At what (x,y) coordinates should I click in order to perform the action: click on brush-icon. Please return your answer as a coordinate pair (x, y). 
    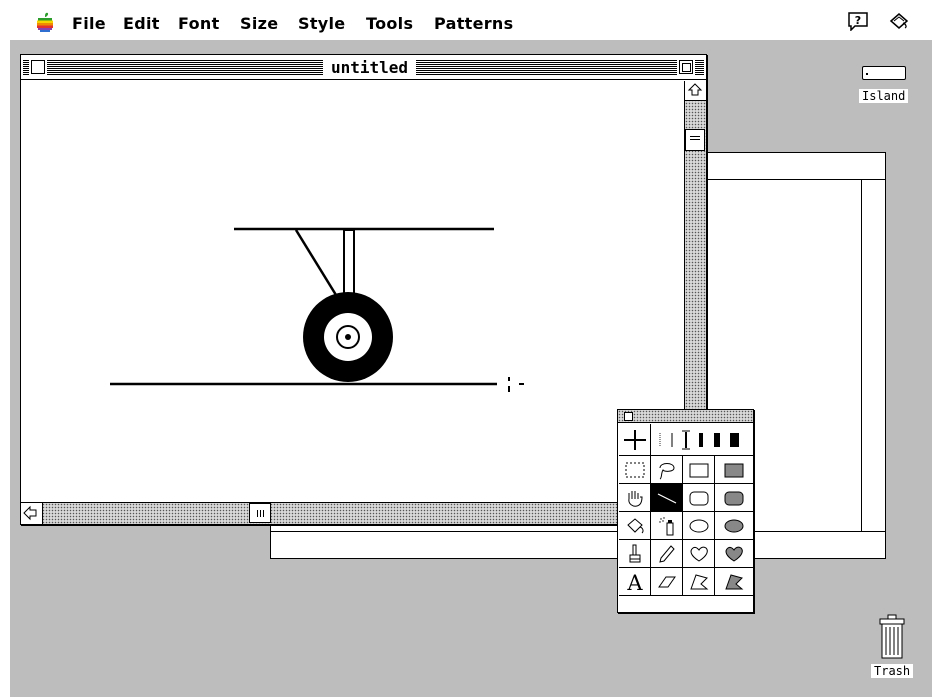
    Looking at the image, I should click on (634, 553).